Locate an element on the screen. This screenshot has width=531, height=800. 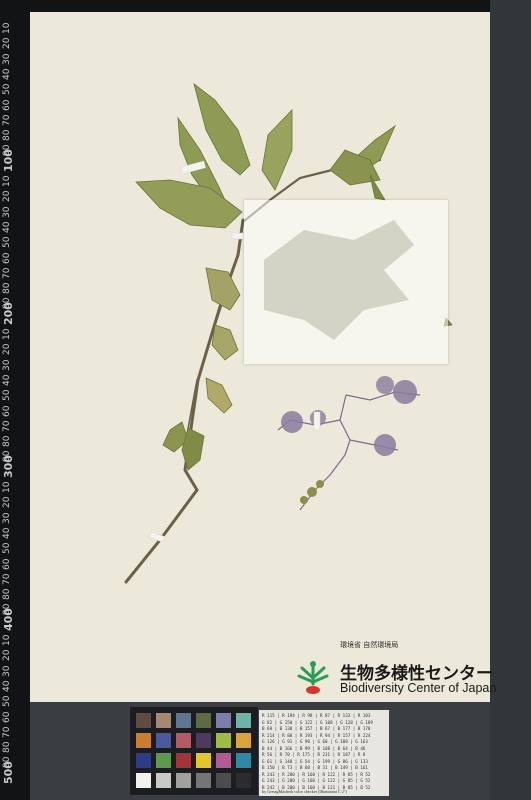
ministry-label: 環境省 自然環境局 is located at coordinates (369, 645).